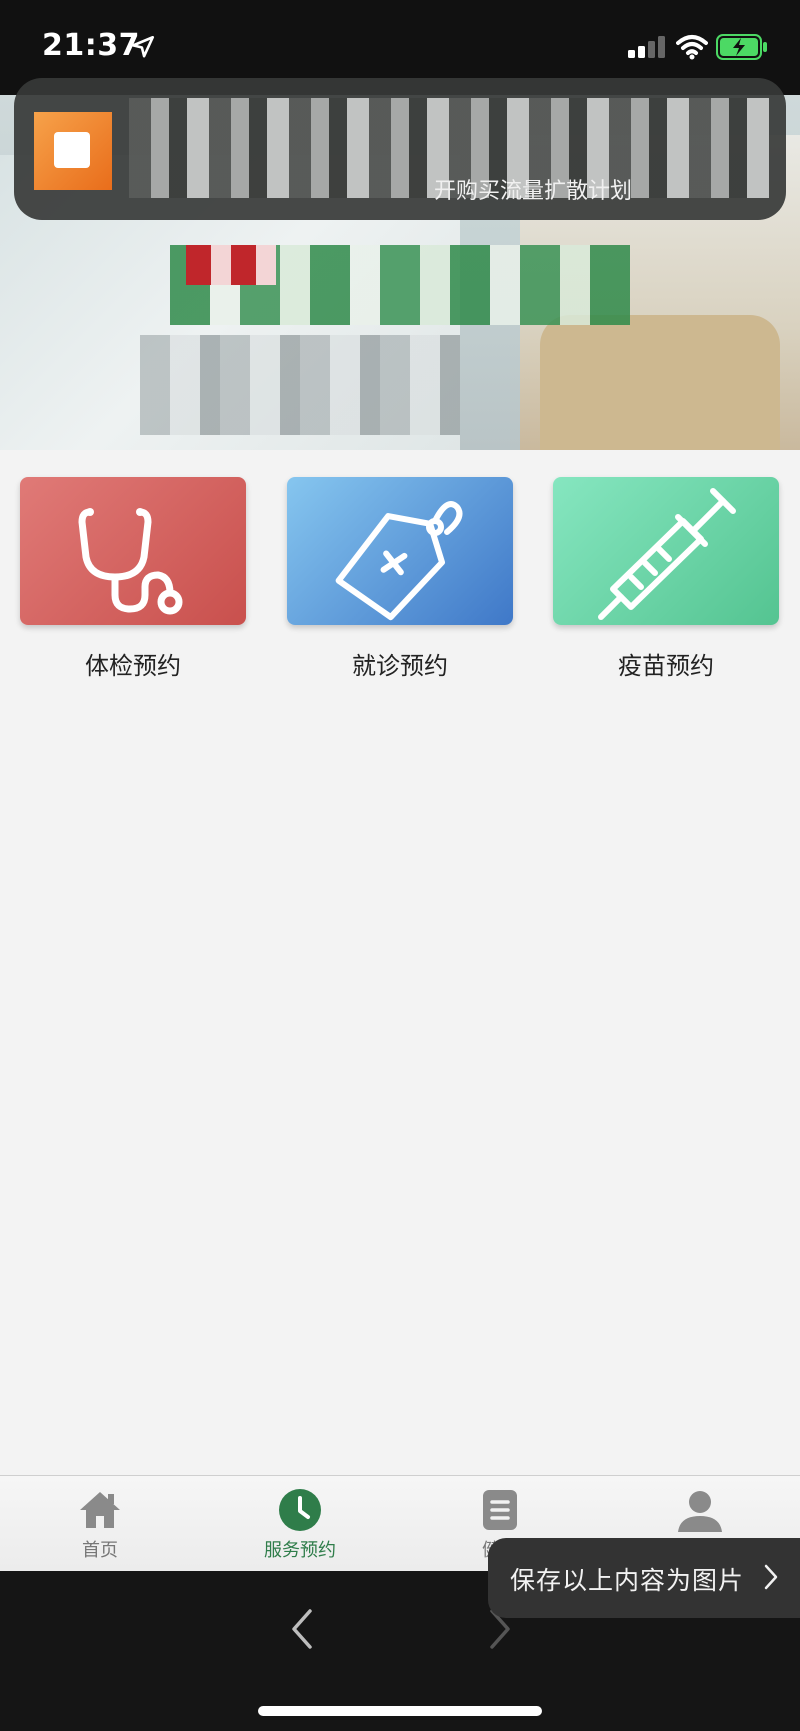  I want to click on banner-pixelated-logo, so click(231, 265).